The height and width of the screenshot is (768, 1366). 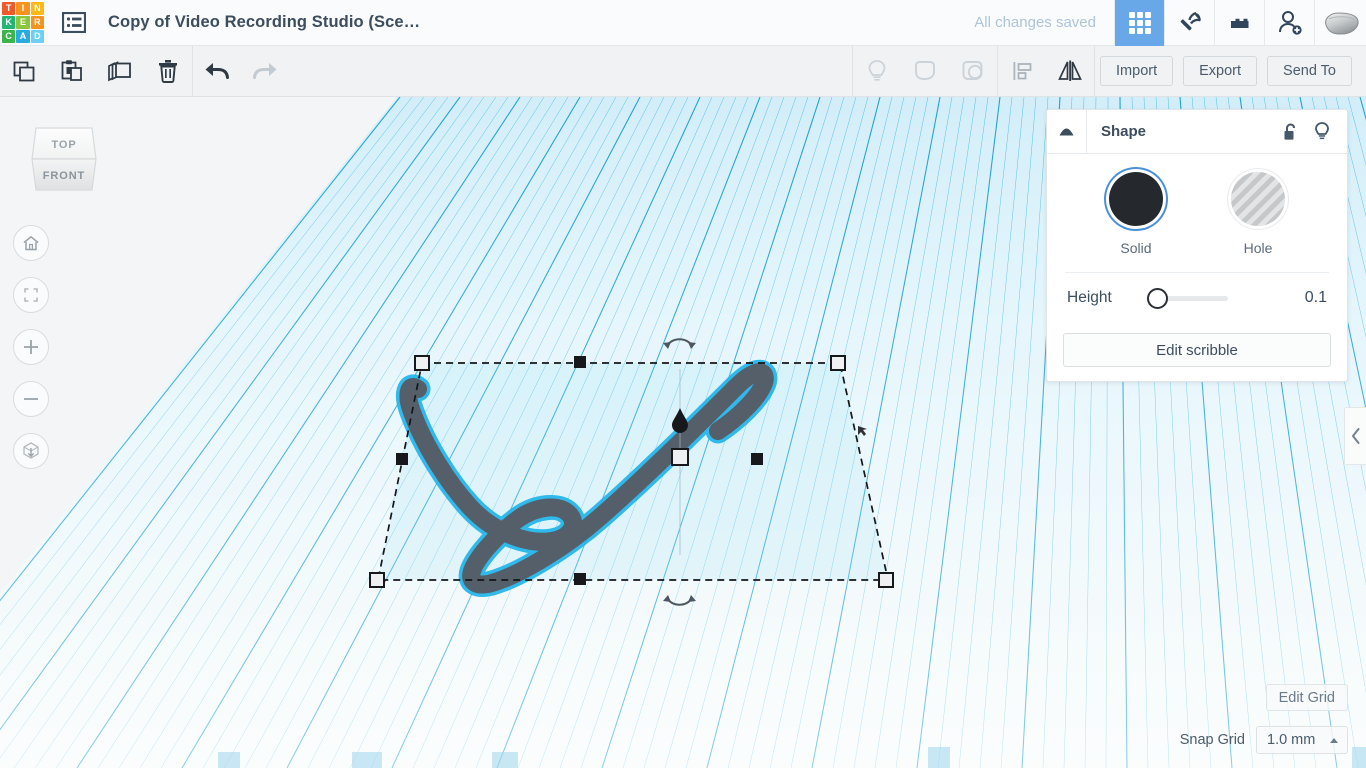 What do you see at coordinates (1190, 20) in the screenshot?
I see `pickaxe-icon` at bounding box center [1190, 20].